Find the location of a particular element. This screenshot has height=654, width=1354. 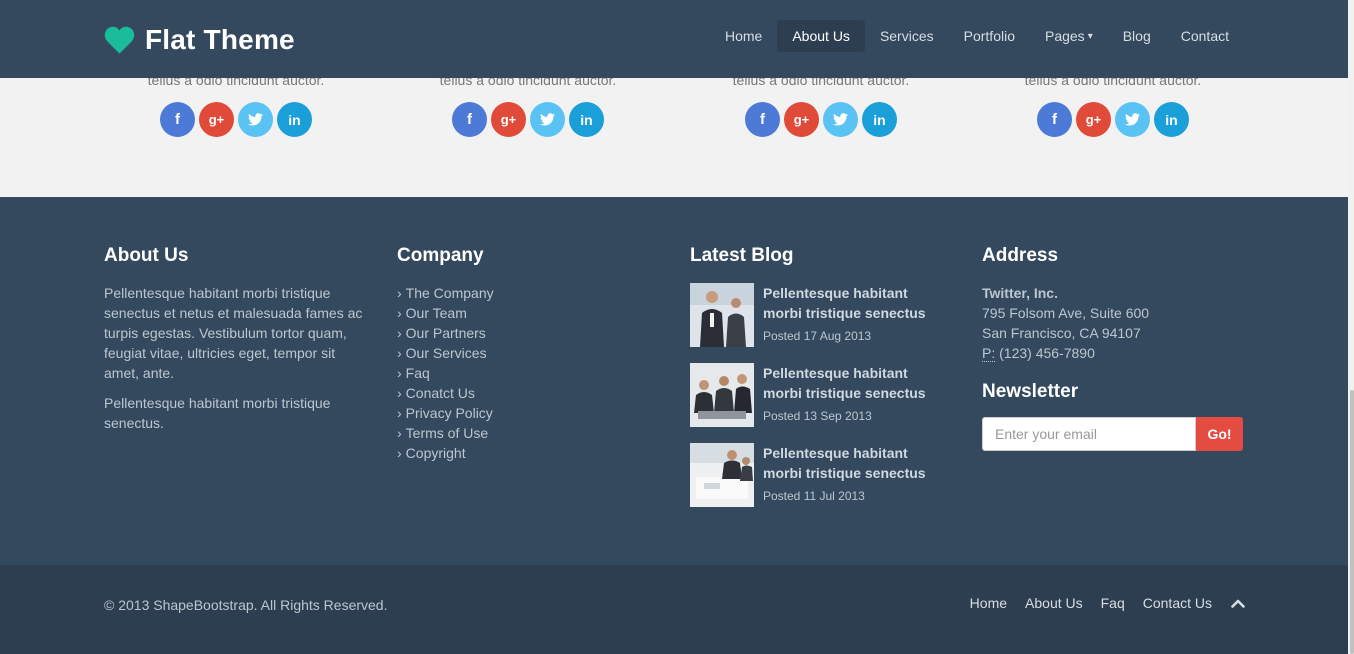

back-to-top-button is located at coordinates (1238, 603).